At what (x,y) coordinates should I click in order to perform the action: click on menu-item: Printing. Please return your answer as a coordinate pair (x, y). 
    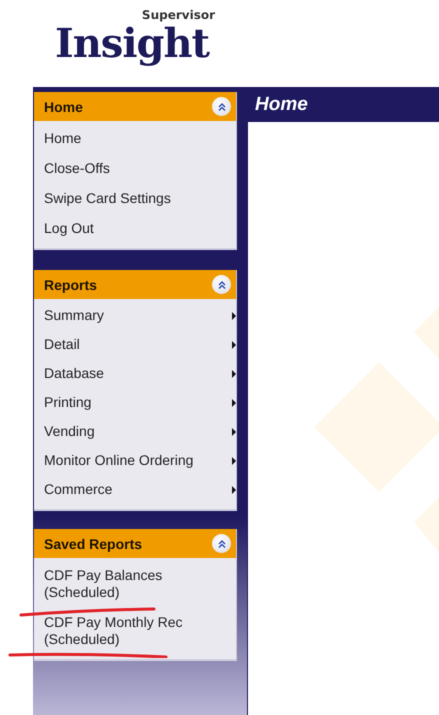
    Looking at the image, I should click on (68, 402).